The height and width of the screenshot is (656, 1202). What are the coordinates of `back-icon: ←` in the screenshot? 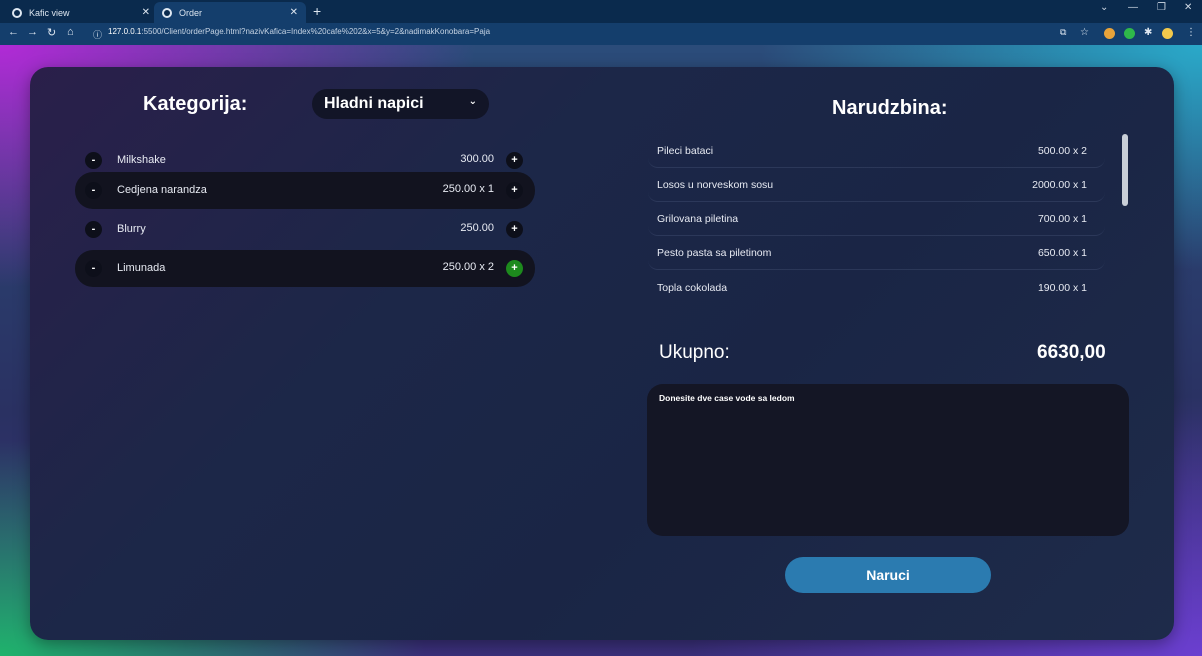 It's located at (13, 32).